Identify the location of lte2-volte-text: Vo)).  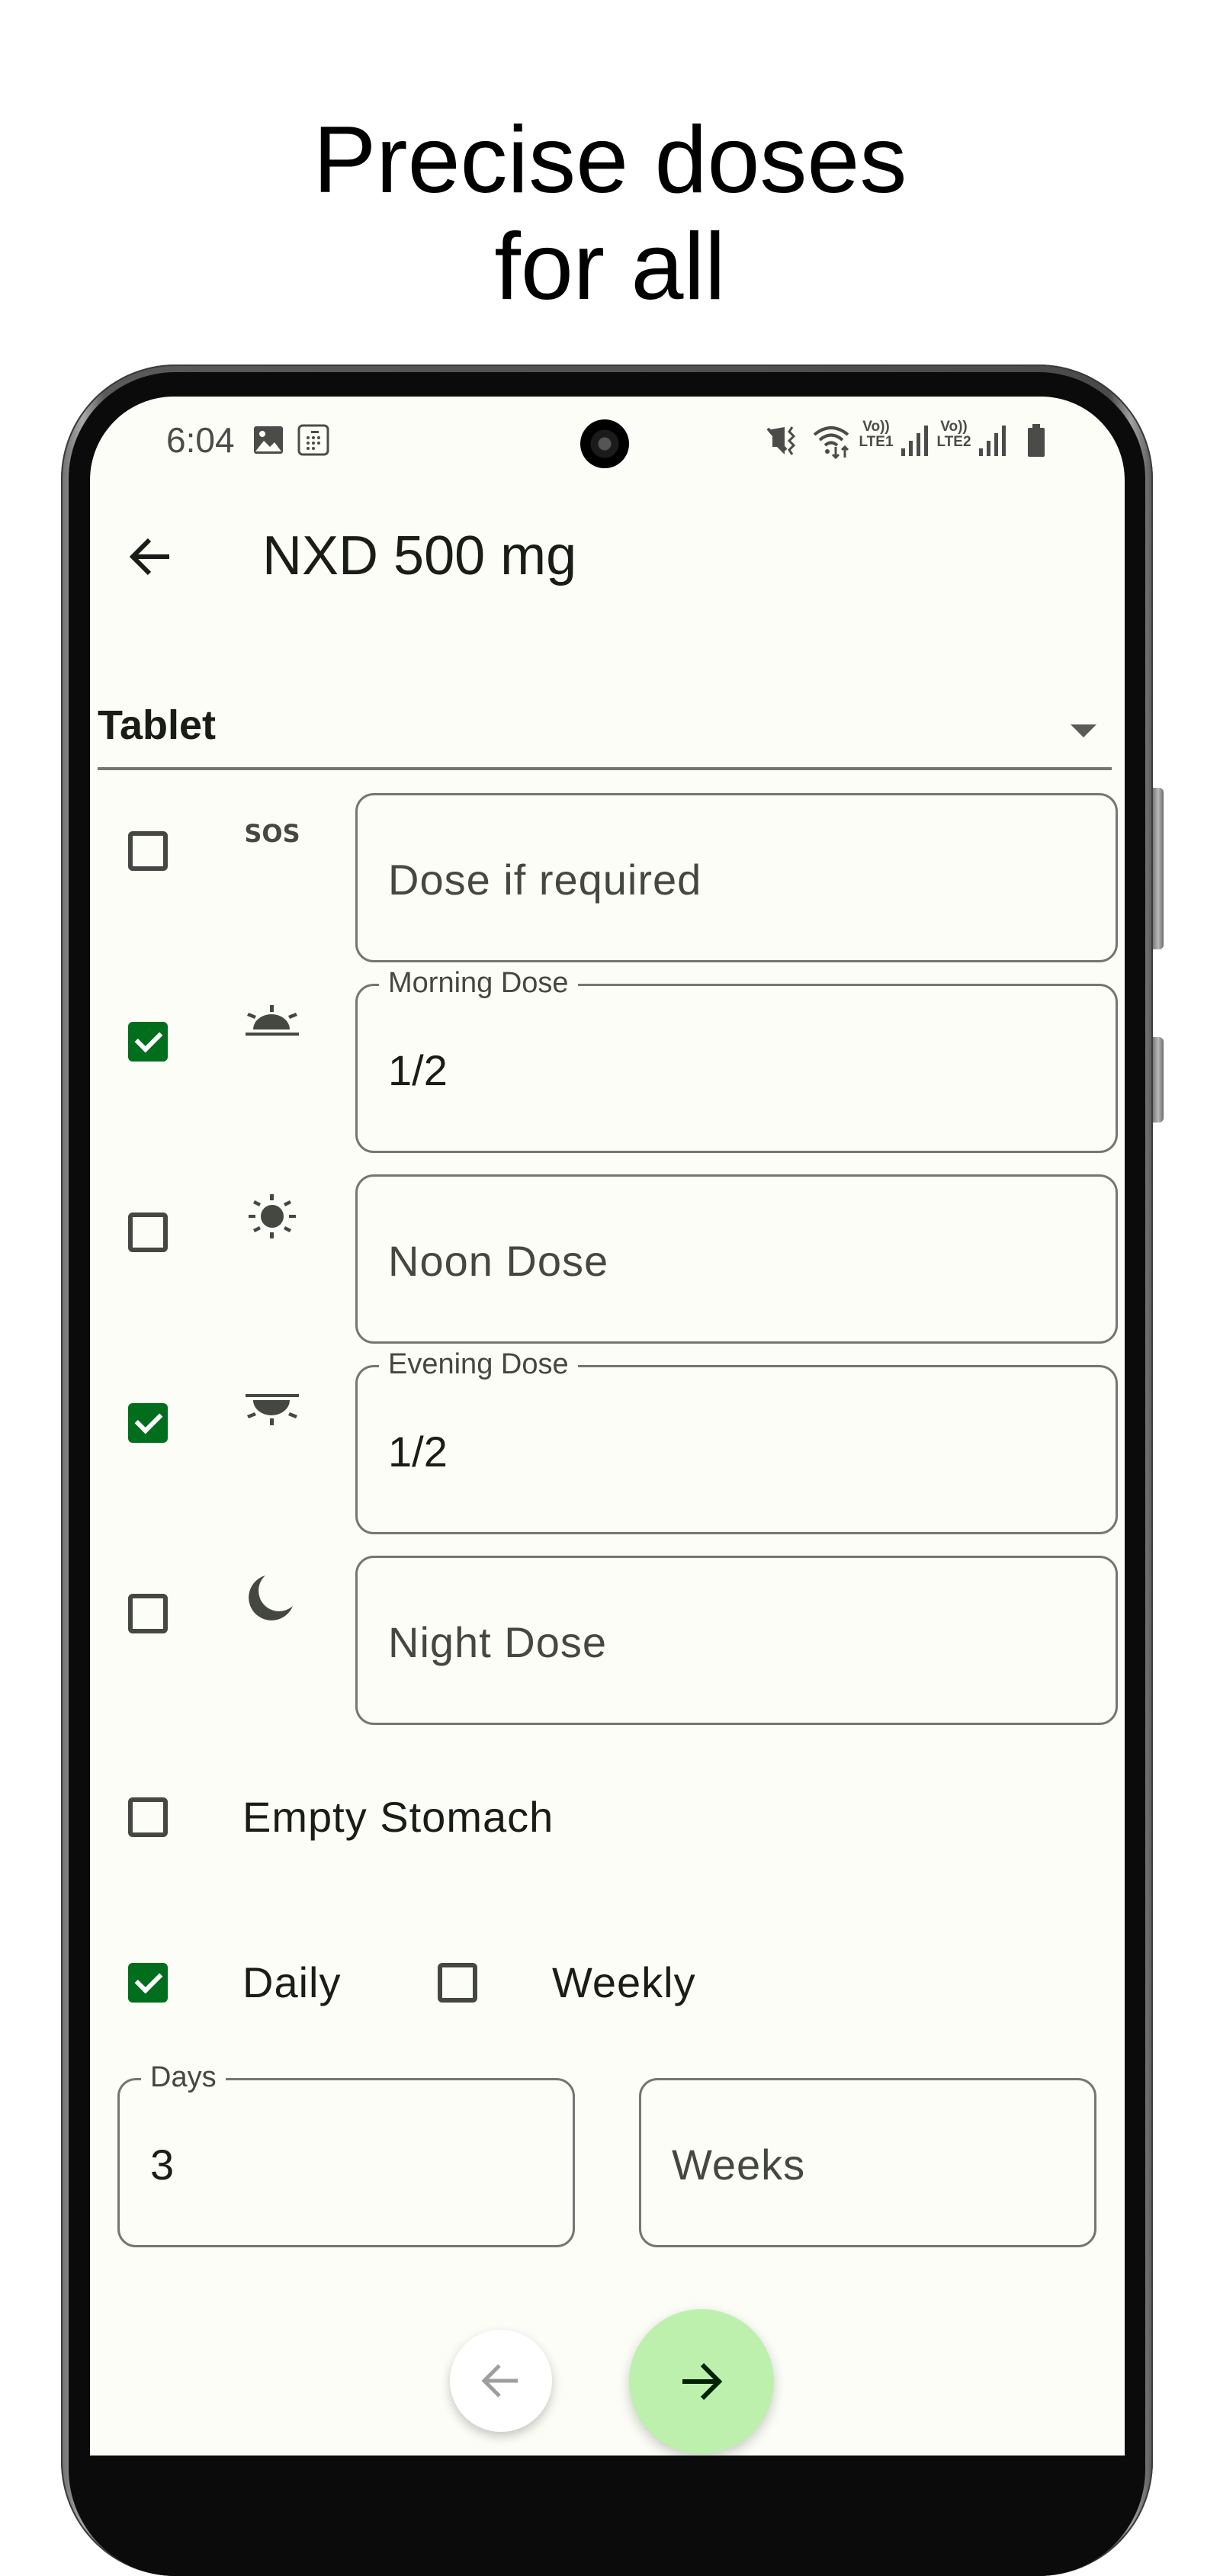
(954, 427).